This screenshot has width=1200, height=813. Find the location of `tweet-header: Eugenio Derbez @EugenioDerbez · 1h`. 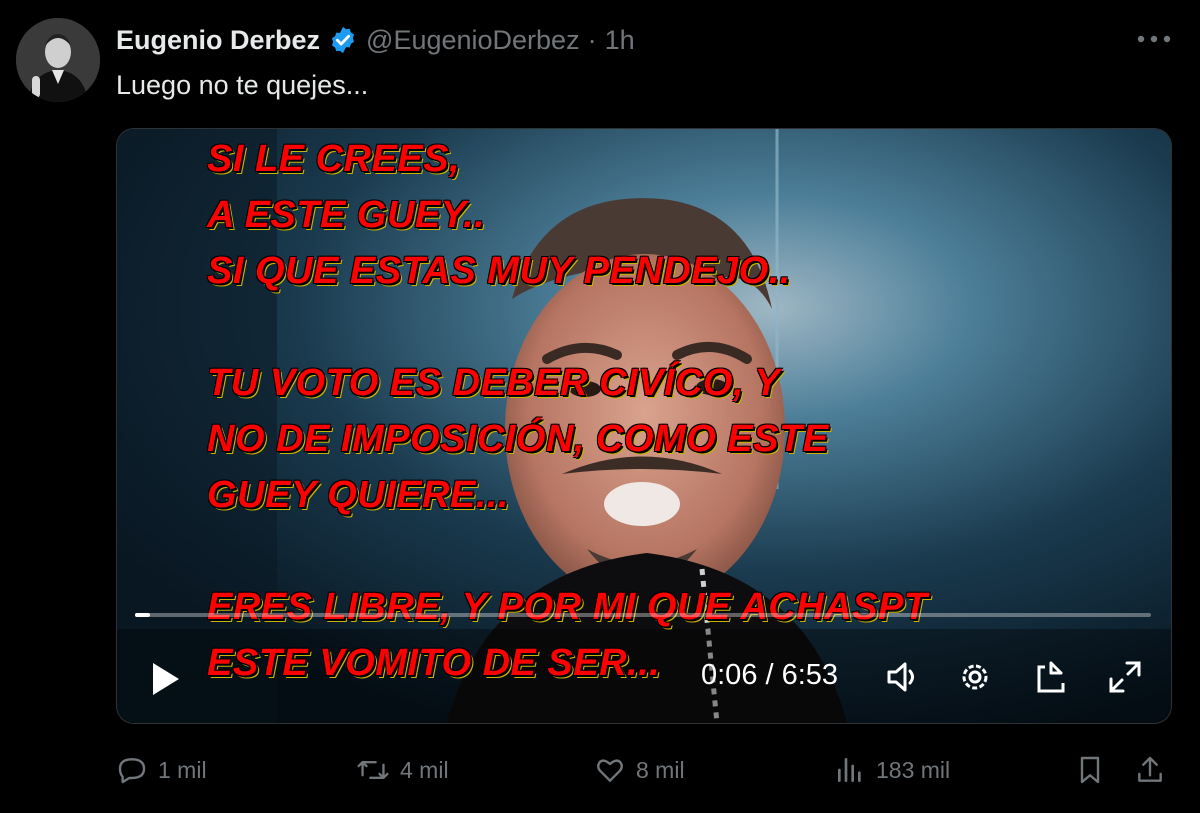

tweet-header: Eugenio Derbez @EugenioDerbez · 1h is located at coordinates (375, 40).